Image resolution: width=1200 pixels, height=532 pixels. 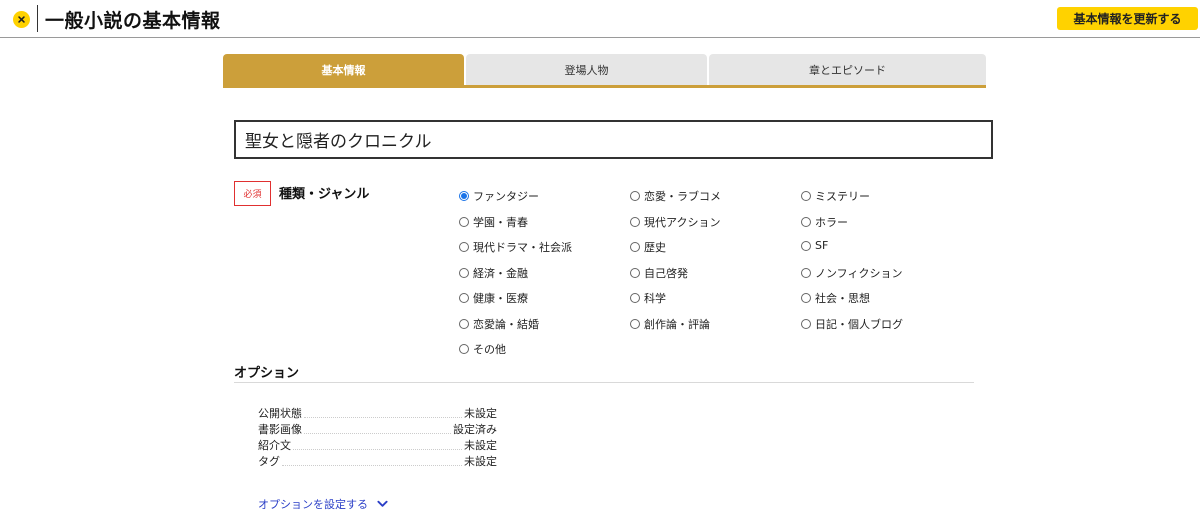 I want to click on genre-radio-option: 健康・医療, so click(x=493, y=298).